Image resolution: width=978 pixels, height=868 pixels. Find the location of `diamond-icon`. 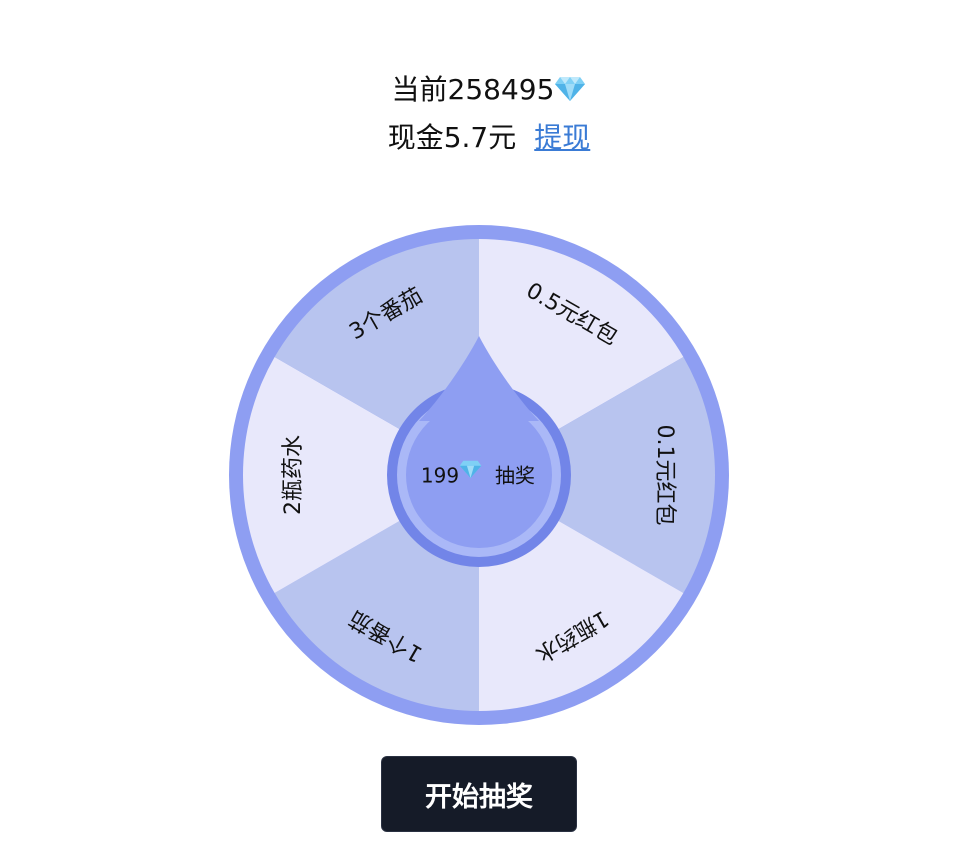

diamond-icon is located at coordinates (570, 92).